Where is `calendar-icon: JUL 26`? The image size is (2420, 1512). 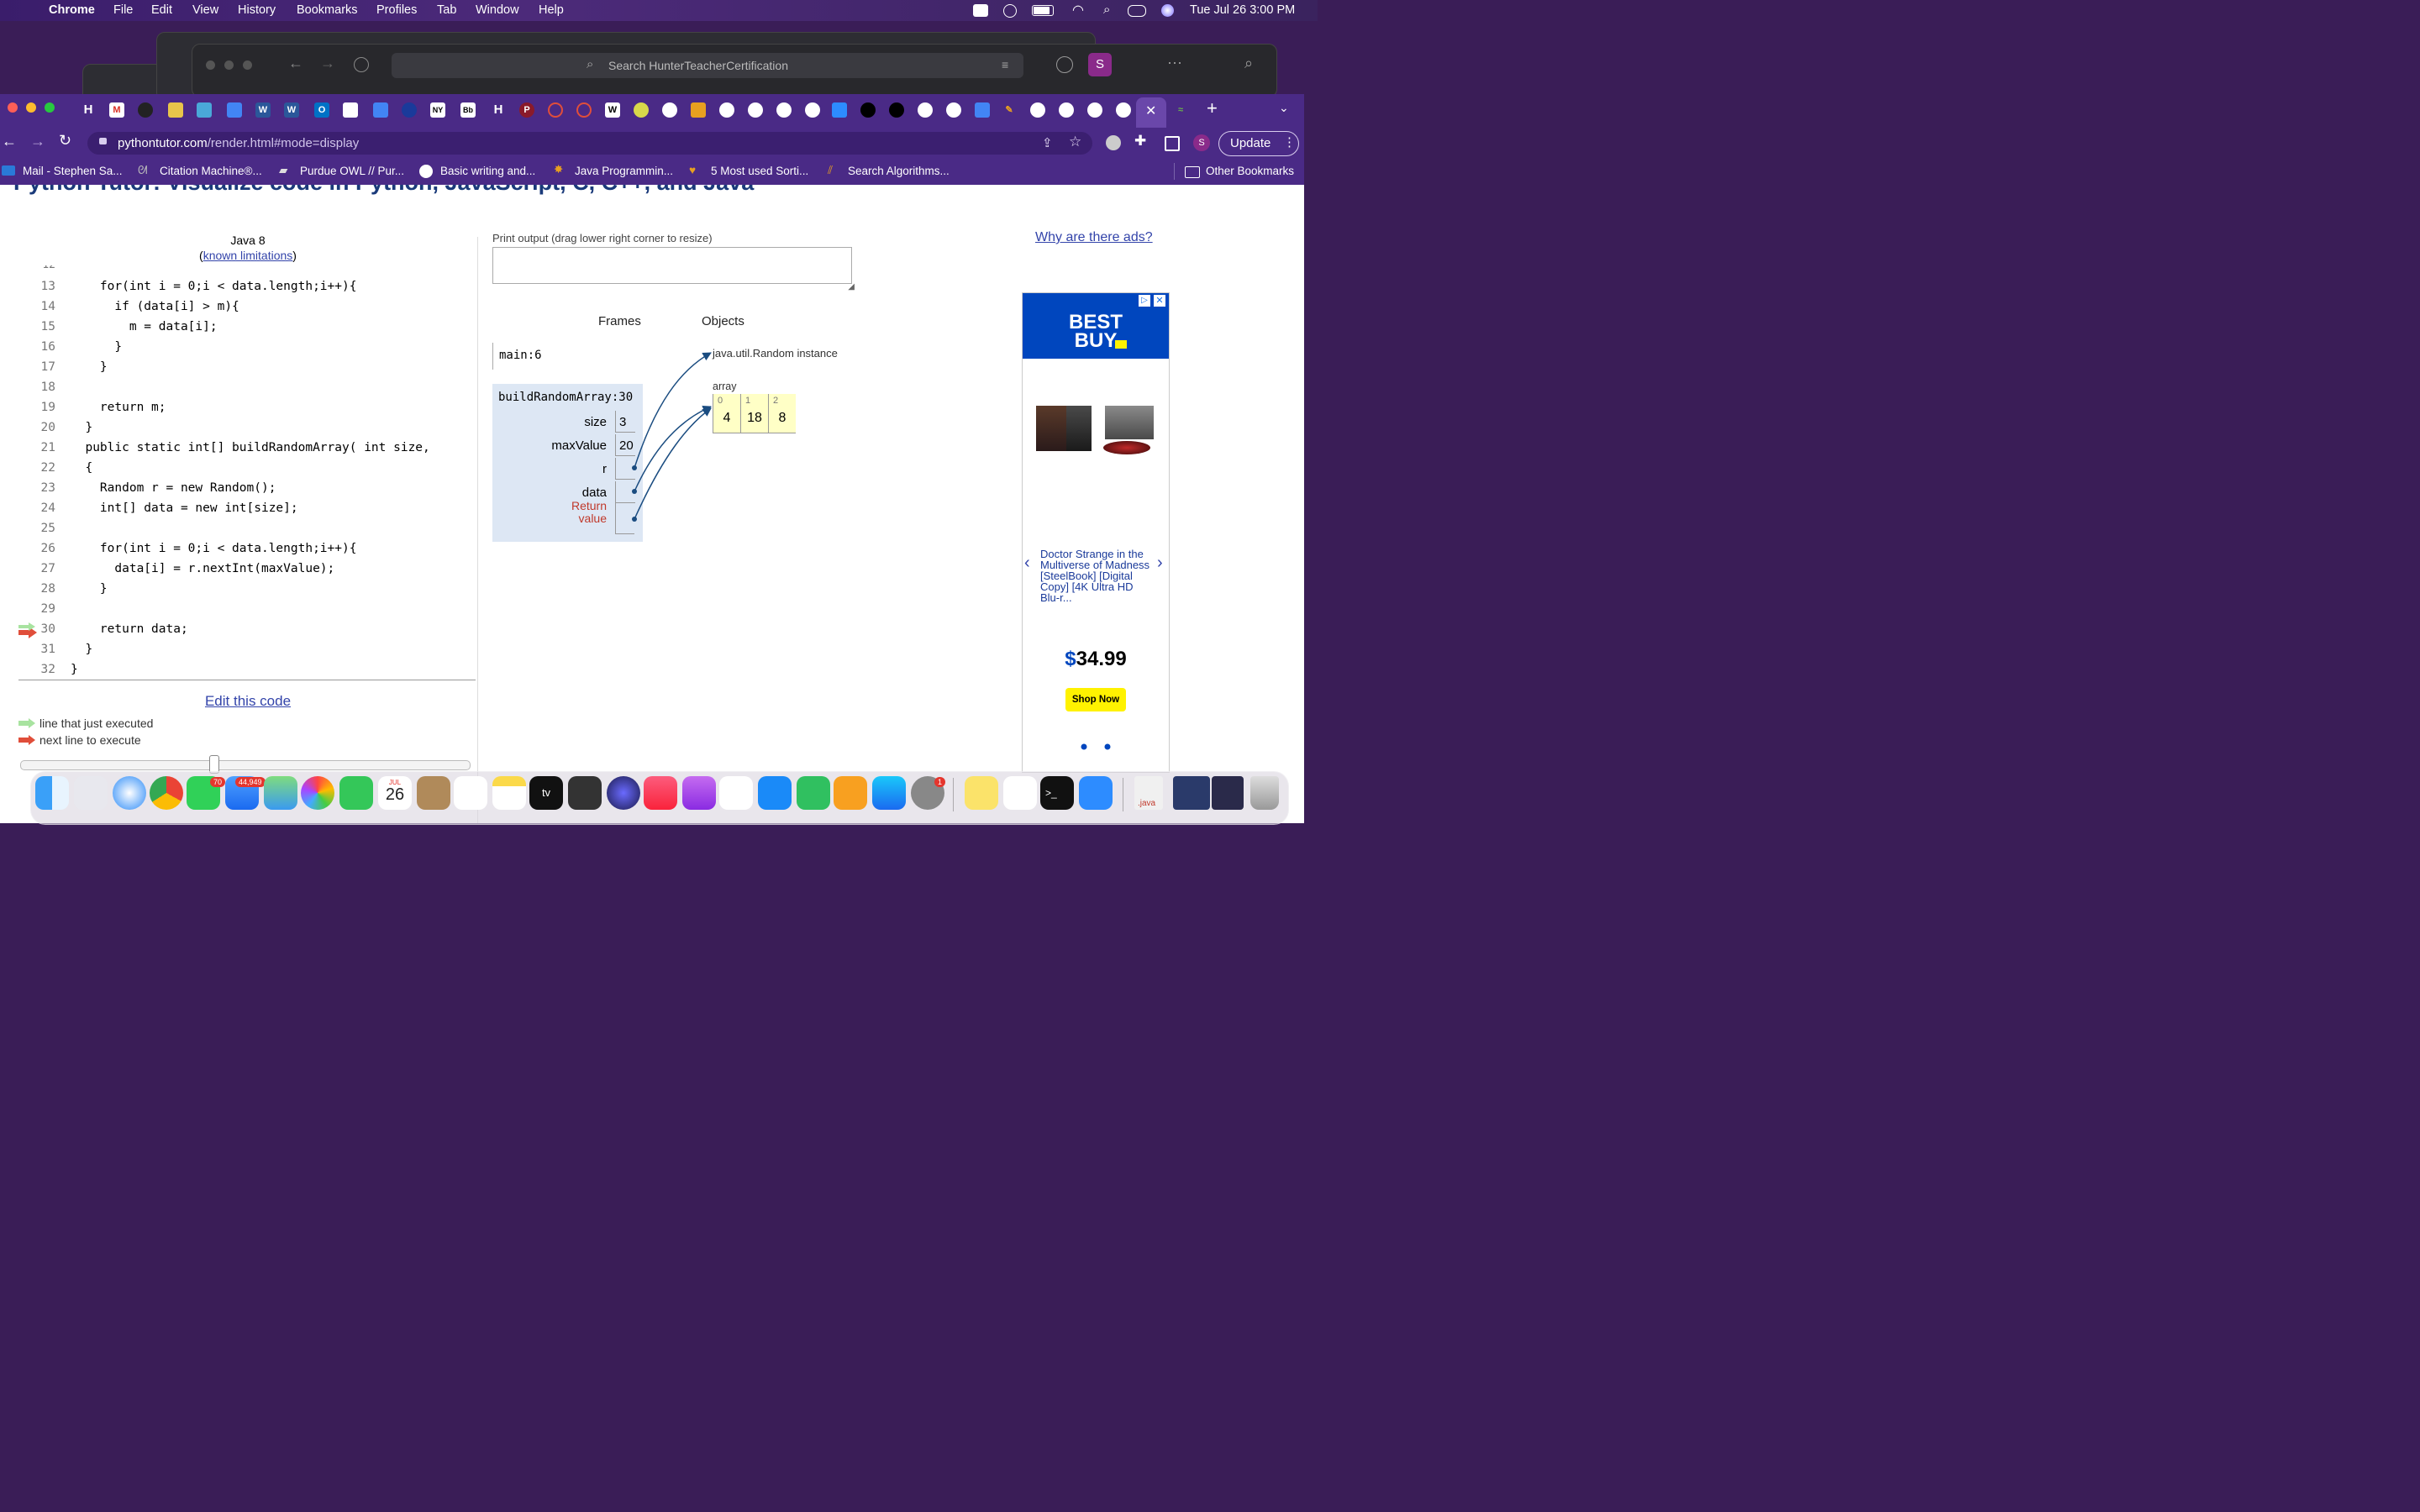 calendar-icon: JUL 26 is located at coordinates (395, 793).